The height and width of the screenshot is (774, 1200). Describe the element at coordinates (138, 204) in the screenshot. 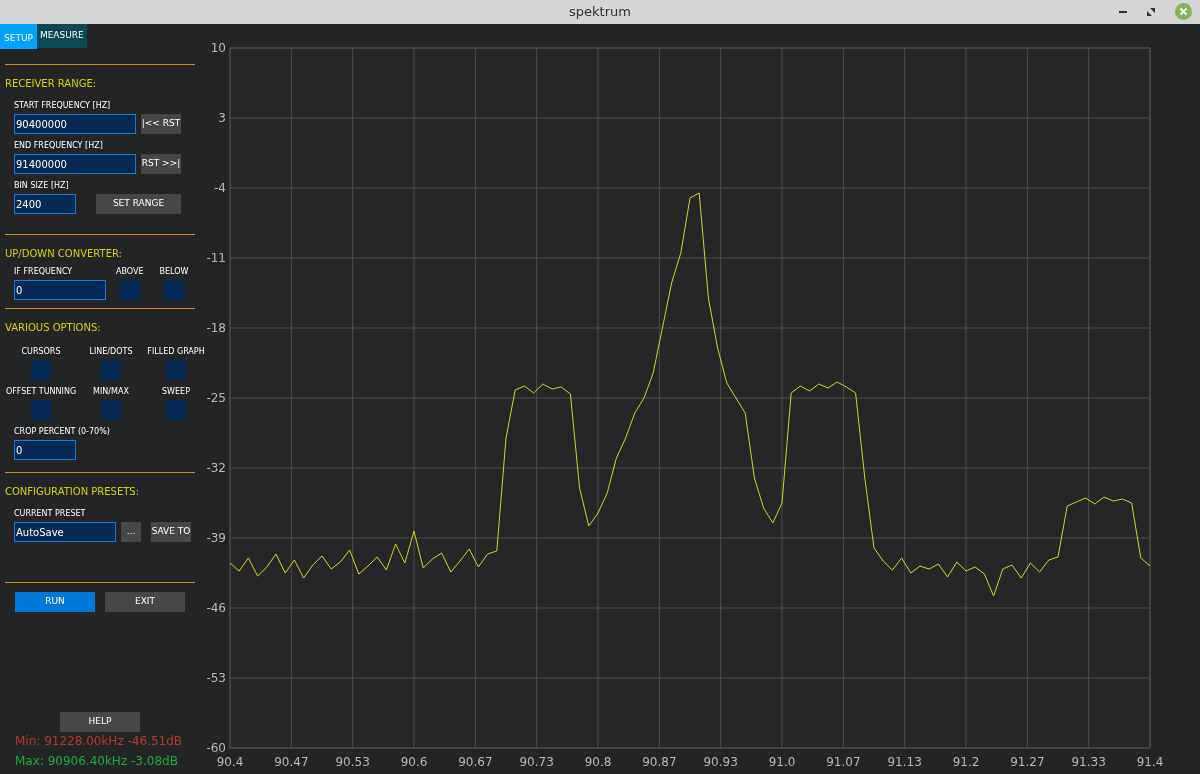

I see `set-range-button: SET RANGE` at that location.